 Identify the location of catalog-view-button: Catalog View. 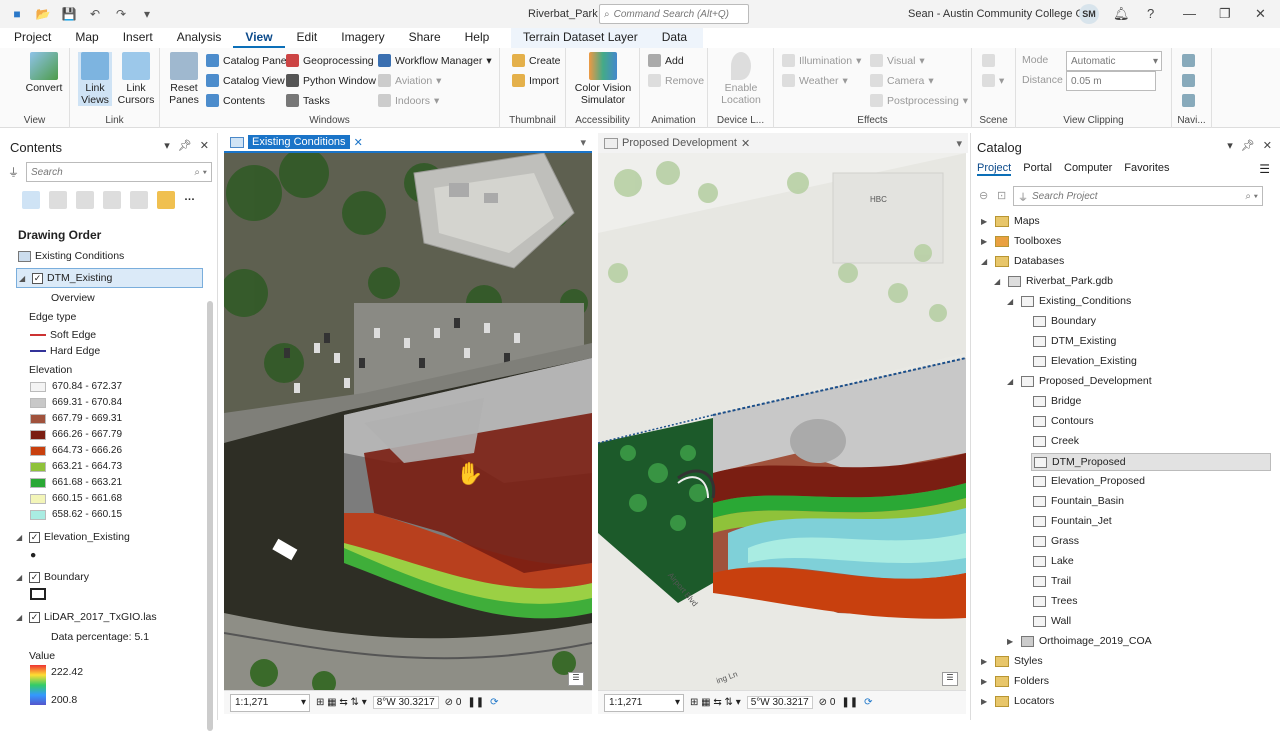
(245, 80).